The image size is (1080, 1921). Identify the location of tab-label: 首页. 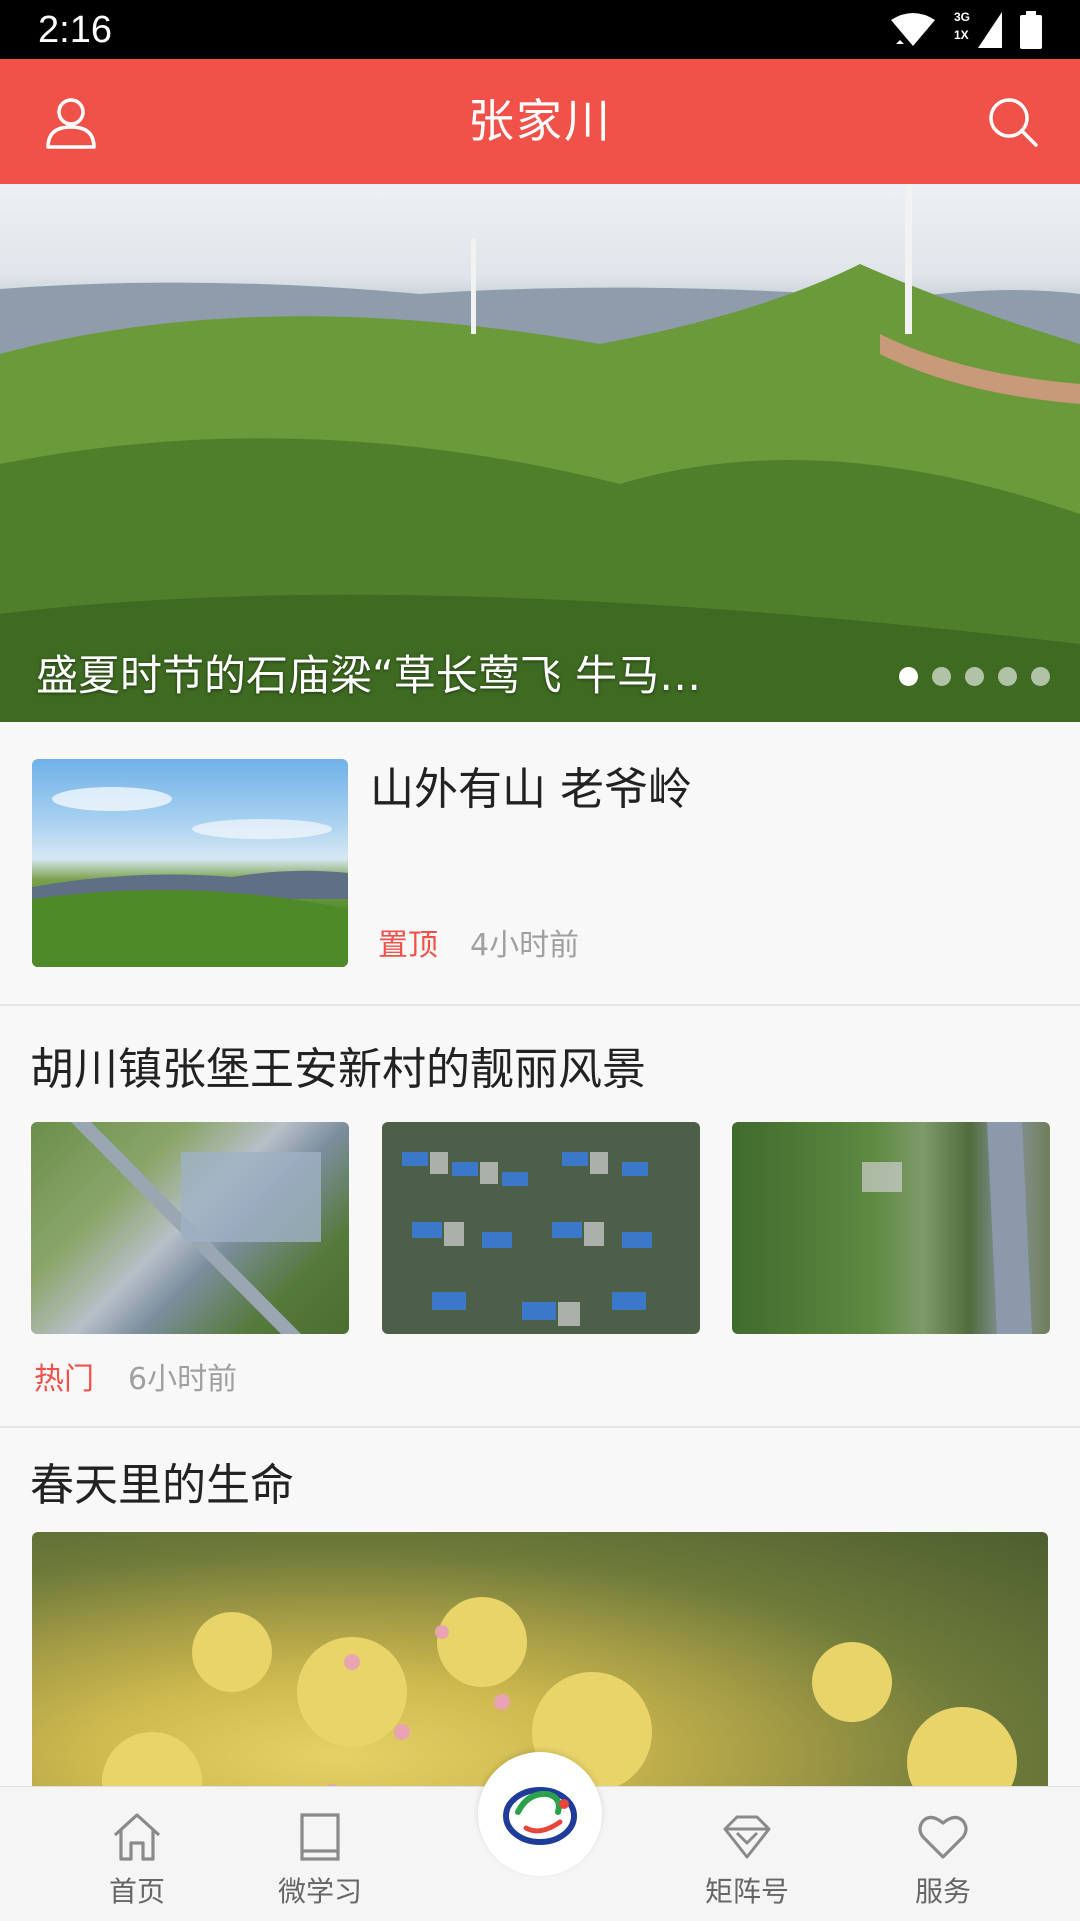
(136, 1891).